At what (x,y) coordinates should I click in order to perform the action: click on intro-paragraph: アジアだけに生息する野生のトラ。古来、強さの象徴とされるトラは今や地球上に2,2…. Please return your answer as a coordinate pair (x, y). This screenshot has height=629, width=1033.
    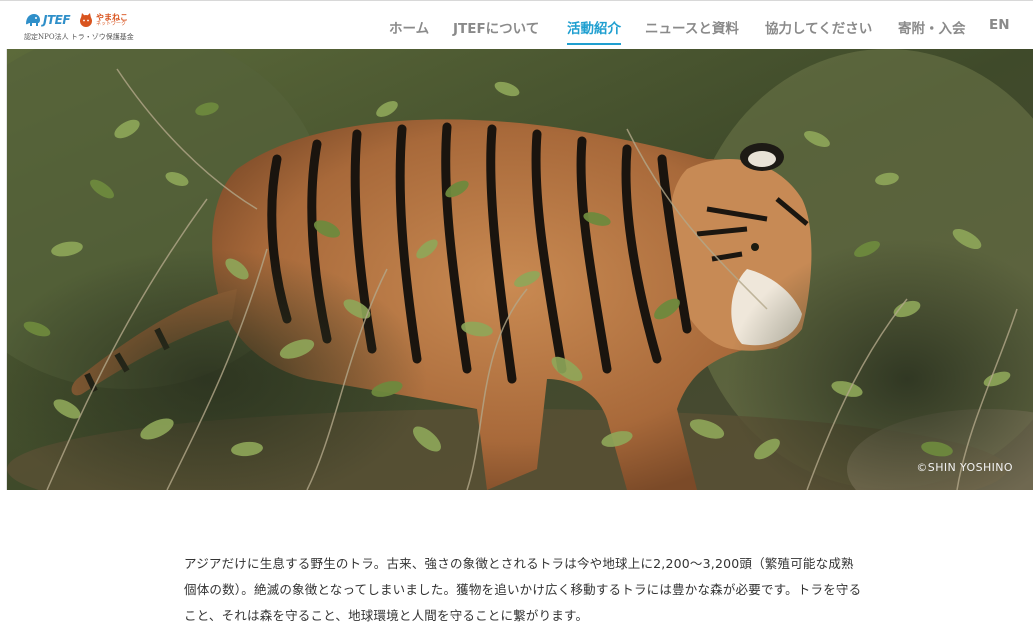
    Looking at the image, I should click on (523, 589).